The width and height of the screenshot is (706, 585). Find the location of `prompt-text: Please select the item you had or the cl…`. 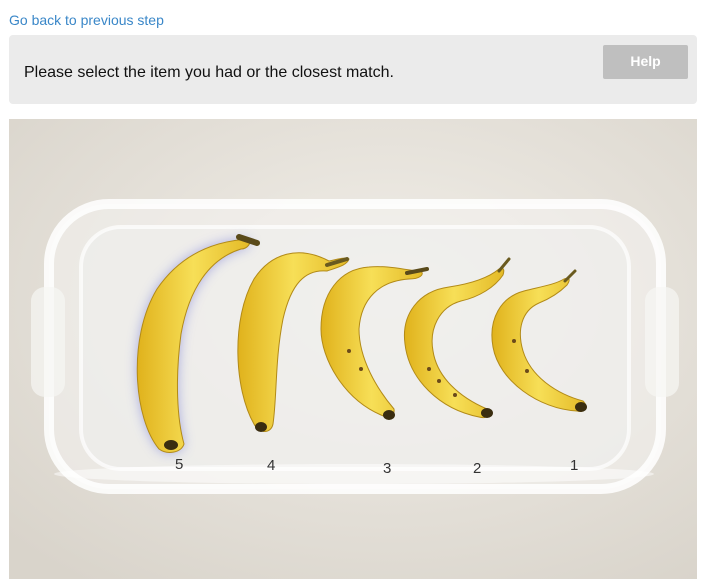

prompt-text: Please select the item you had or the cl… is located at coordinates (209, 72).